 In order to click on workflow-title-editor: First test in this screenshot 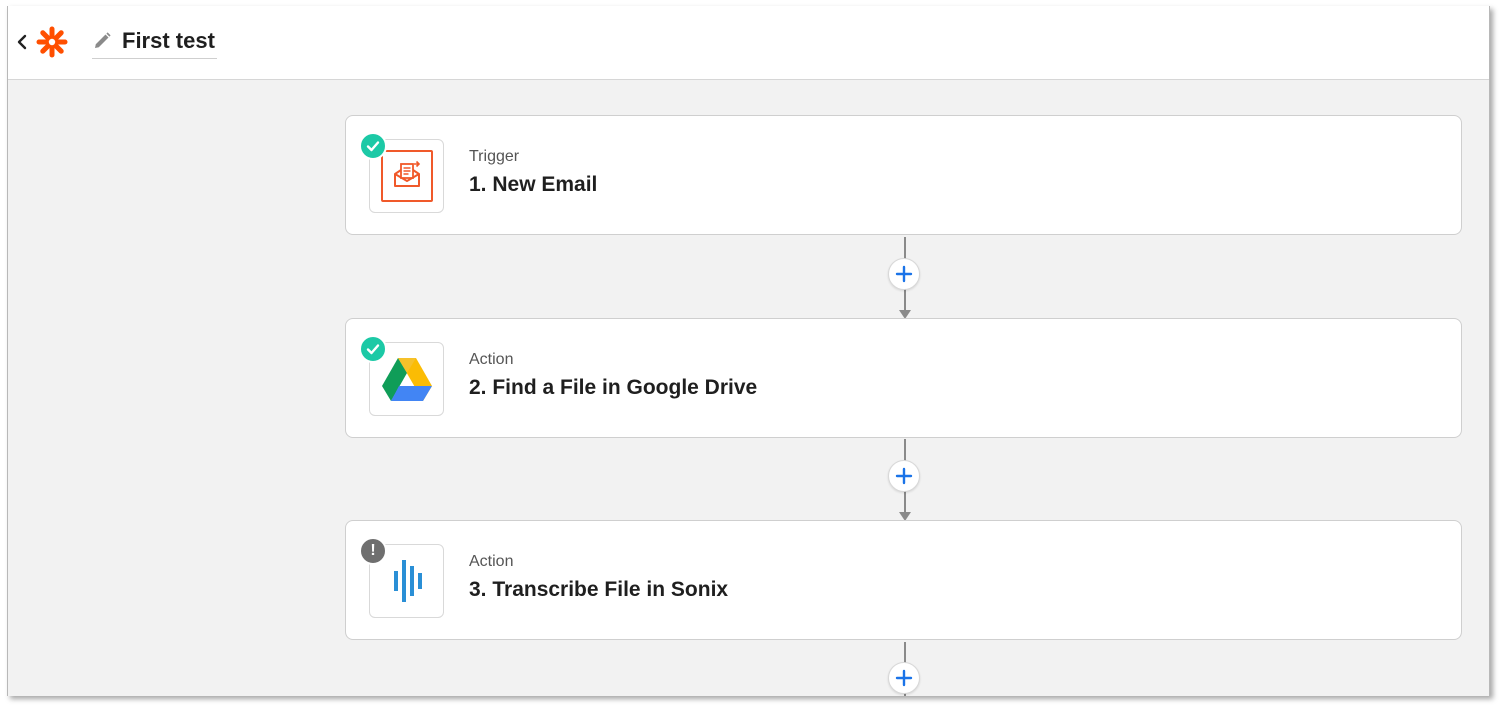, I will do `click(154, 41)`.